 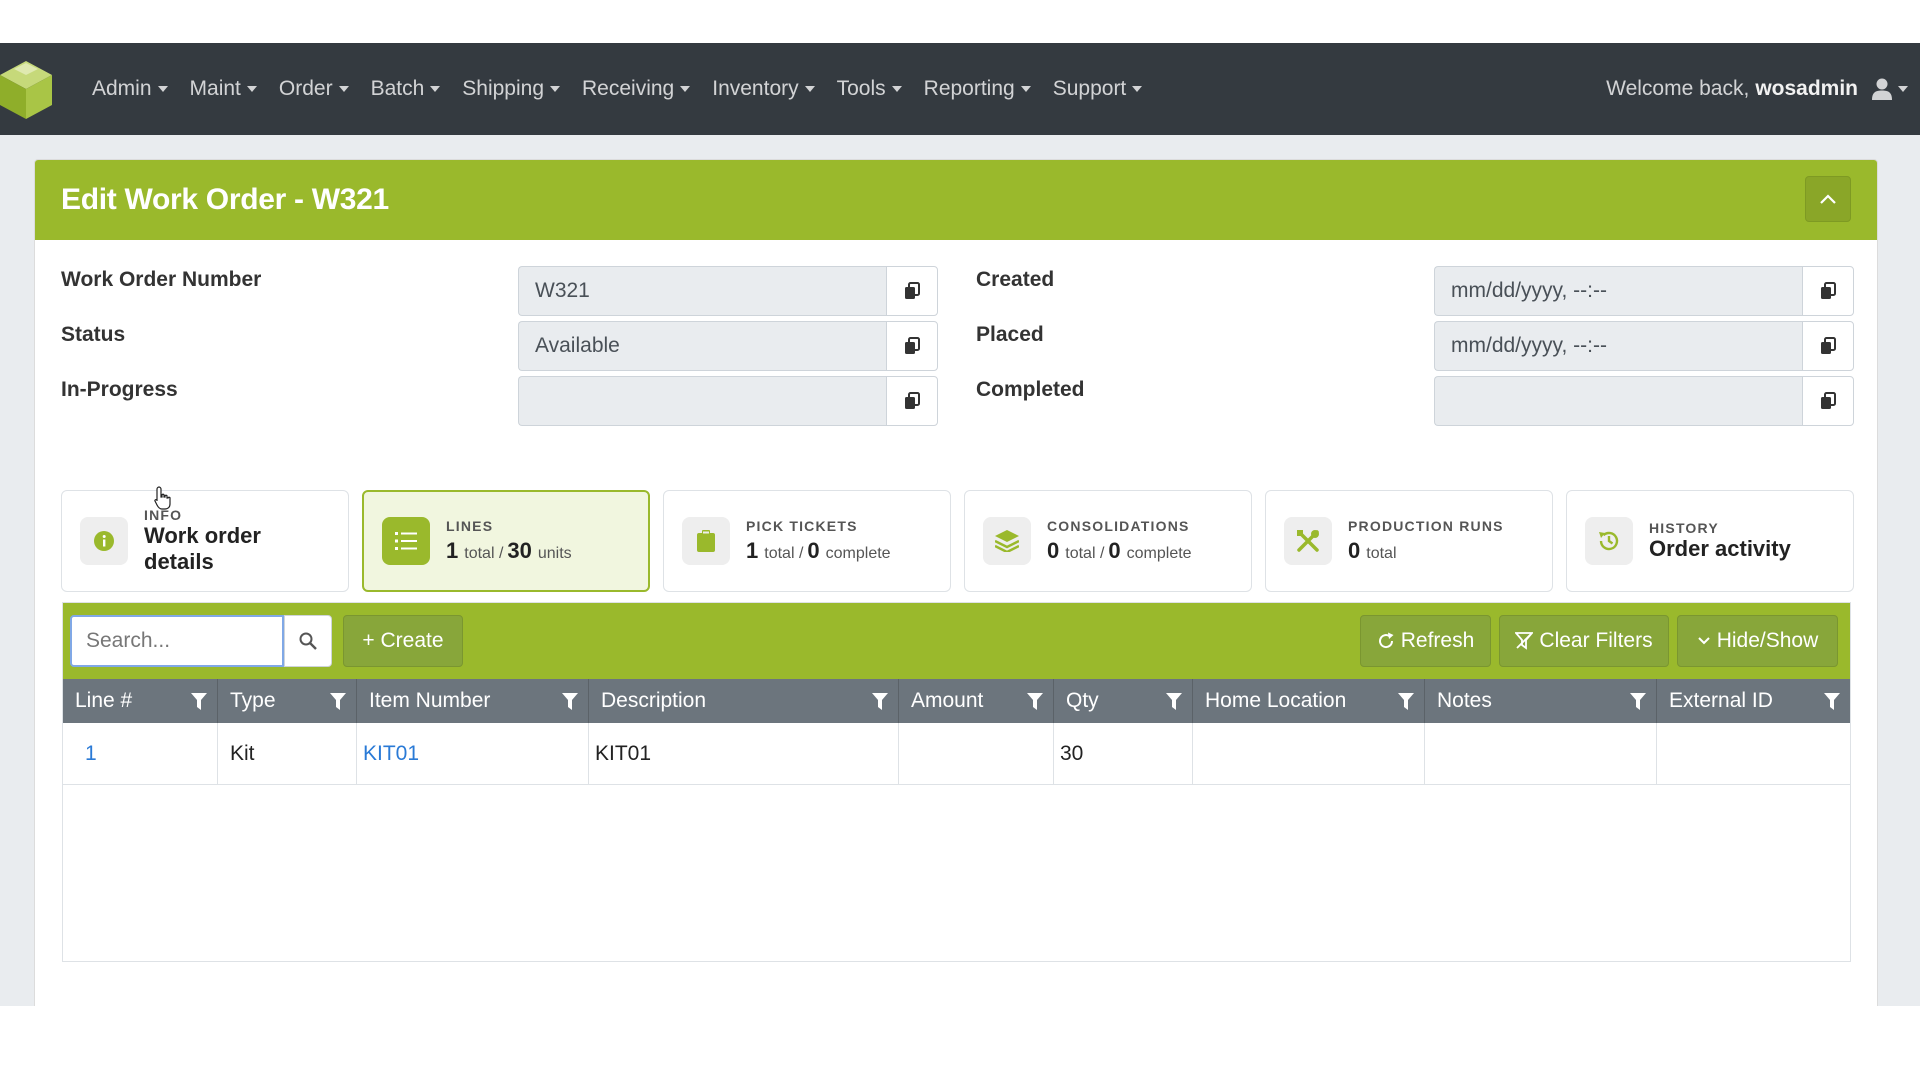 I want to click on completed-input, so click(x=1618, y=401).